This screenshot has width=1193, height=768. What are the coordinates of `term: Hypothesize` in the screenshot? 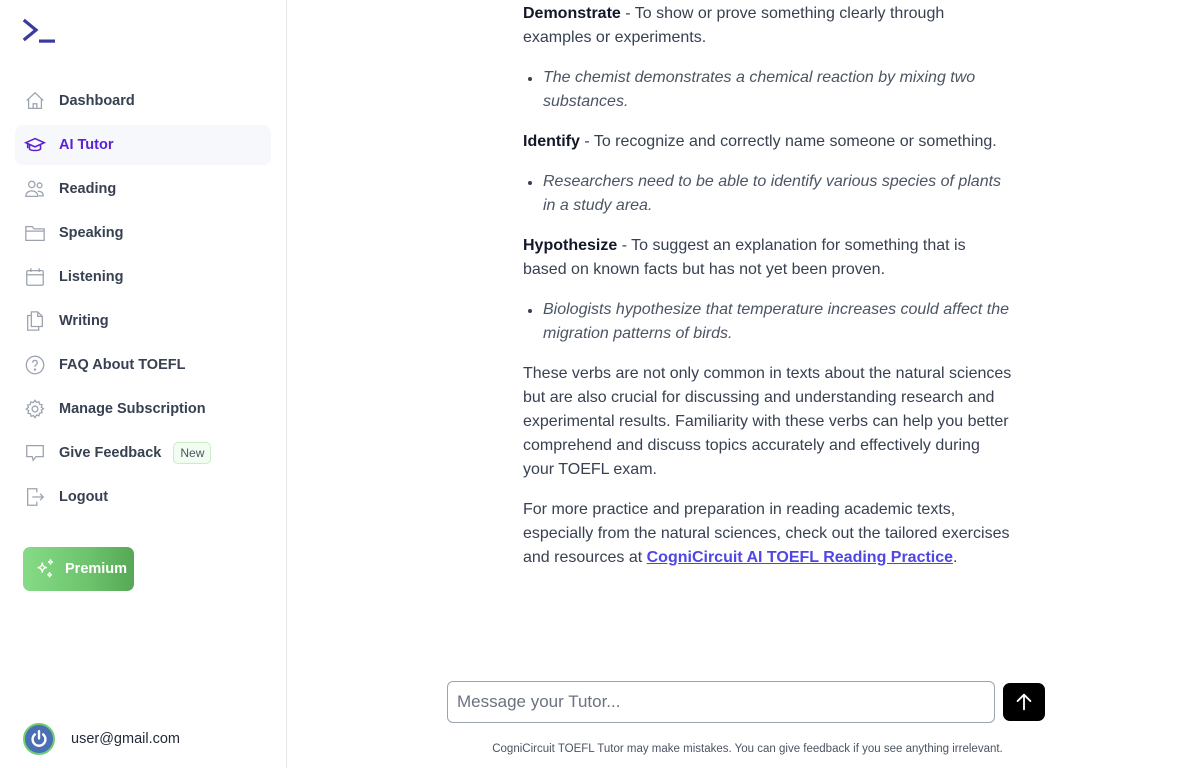 It's located at (570, 245).